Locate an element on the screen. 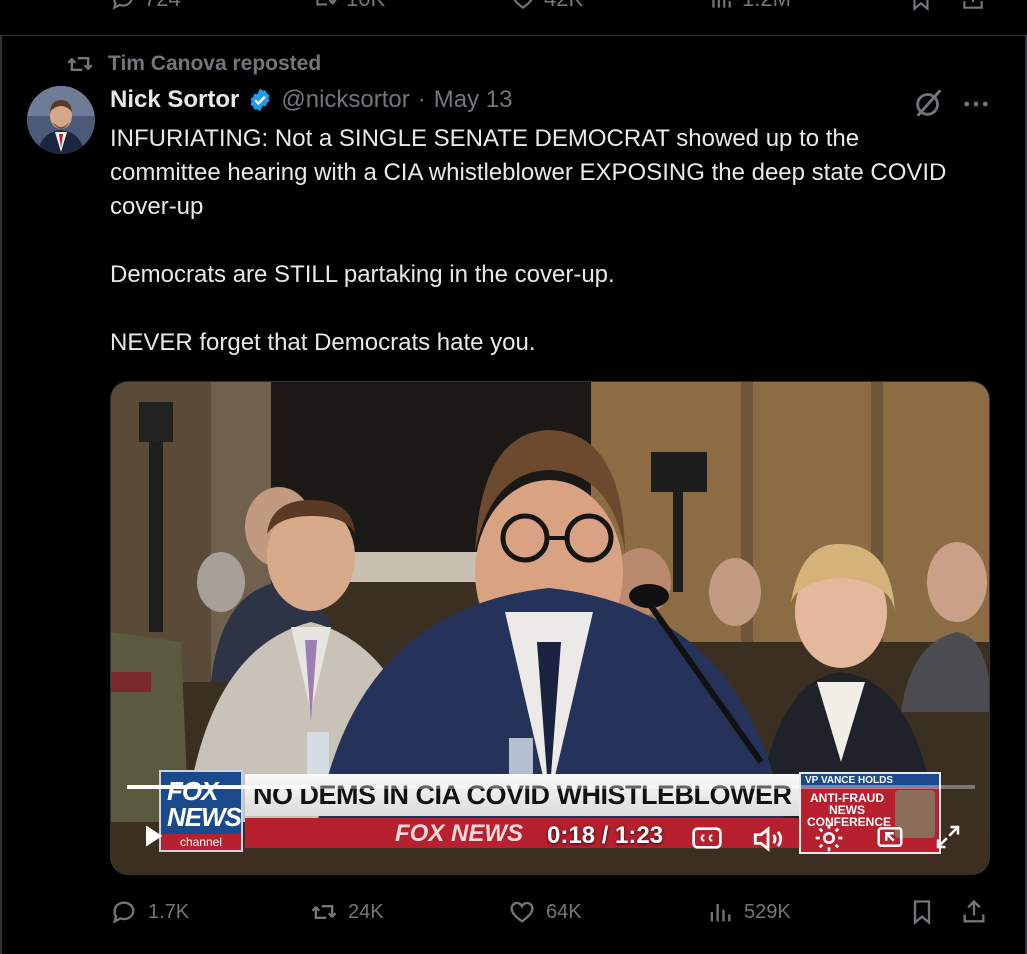 This screenshot has width=1027, height=954. video-progress-fill is located at coordinates (219, 787).